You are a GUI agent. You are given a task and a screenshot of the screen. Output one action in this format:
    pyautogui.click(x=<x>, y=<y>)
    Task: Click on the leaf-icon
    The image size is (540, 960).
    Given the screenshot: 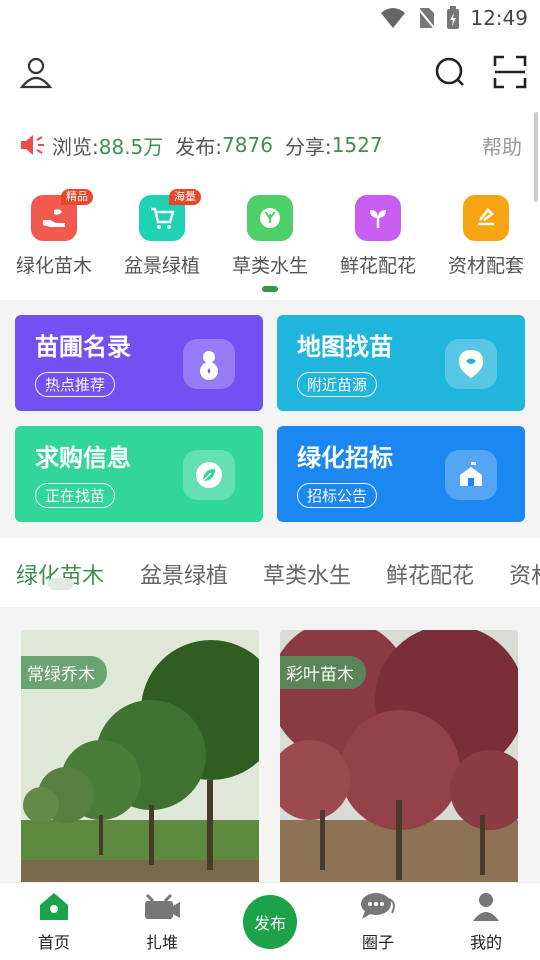 What is the action you would take?
    pyautogui.click(x=209, y=475)
    